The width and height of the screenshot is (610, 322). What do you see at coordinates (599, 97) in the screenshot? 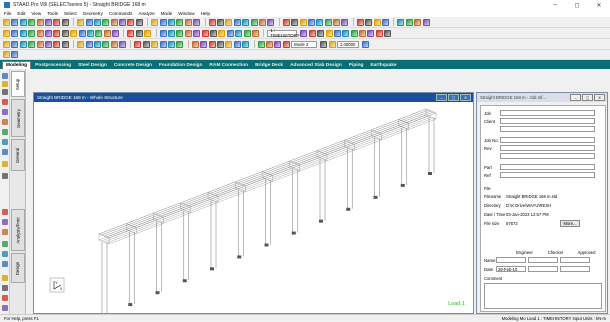
I see `job-info-close-icon: ✕` at bounding box center [599, 97].